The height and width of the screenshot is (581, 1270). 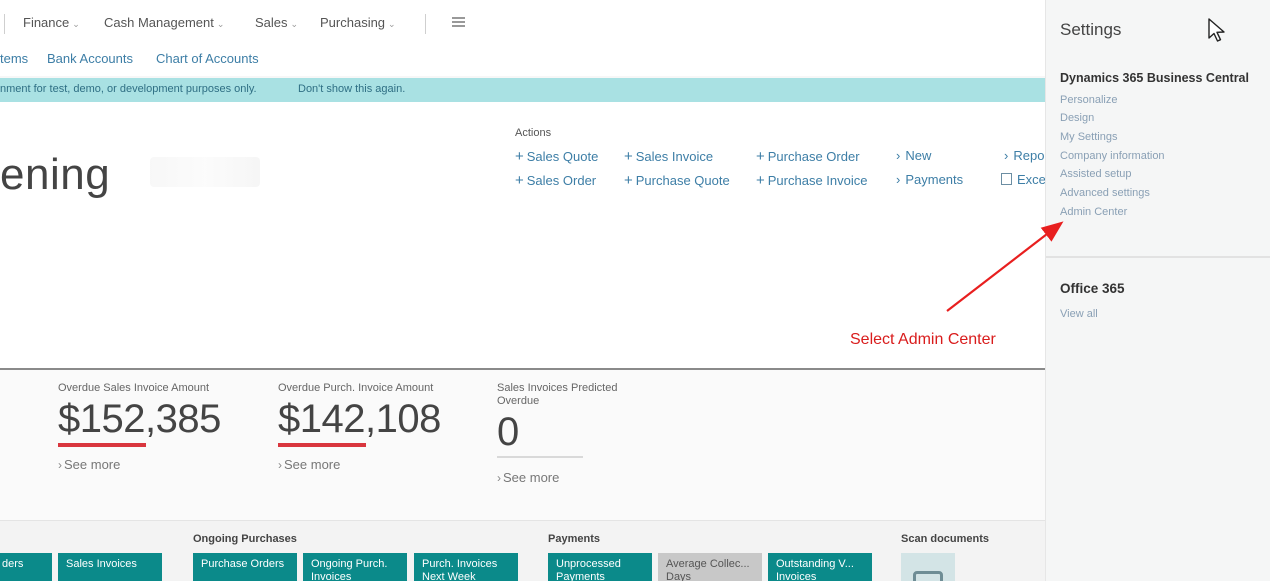 What do you see at coordinates (934, 179) in the screenshot?
I see `action-label: Payments` at bounding box center [934, 179].